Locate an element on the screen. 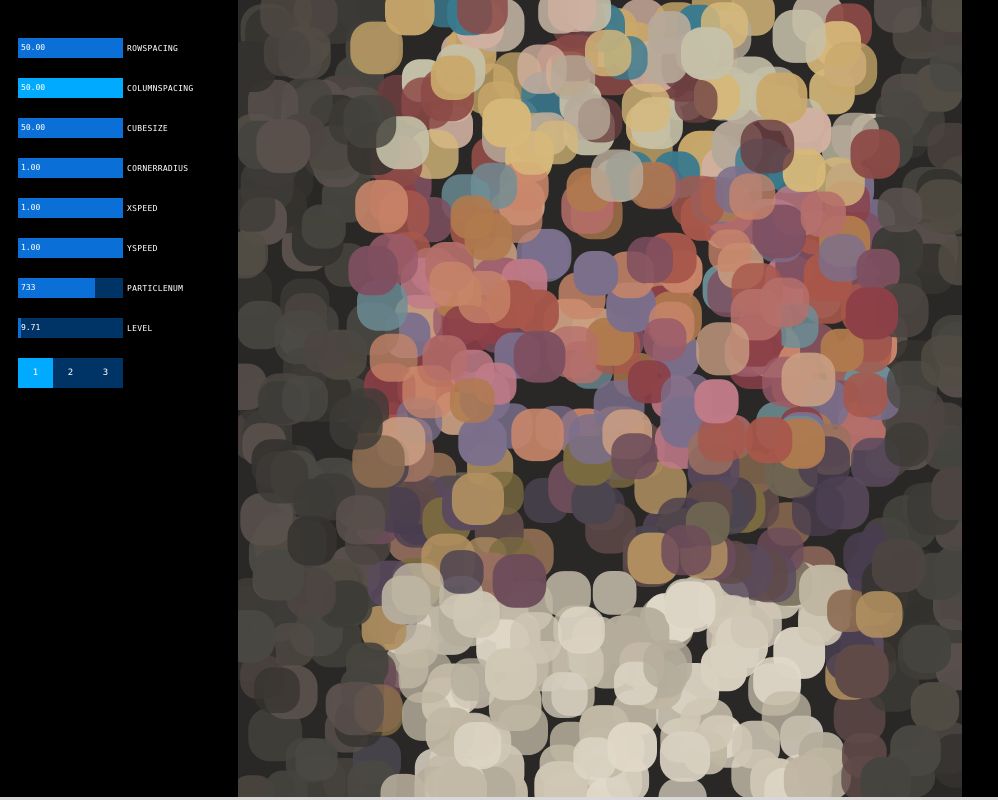 The width and height of the screenshot is (998, 800). mode-option-3: 3 is located at coordinates (105, 373).